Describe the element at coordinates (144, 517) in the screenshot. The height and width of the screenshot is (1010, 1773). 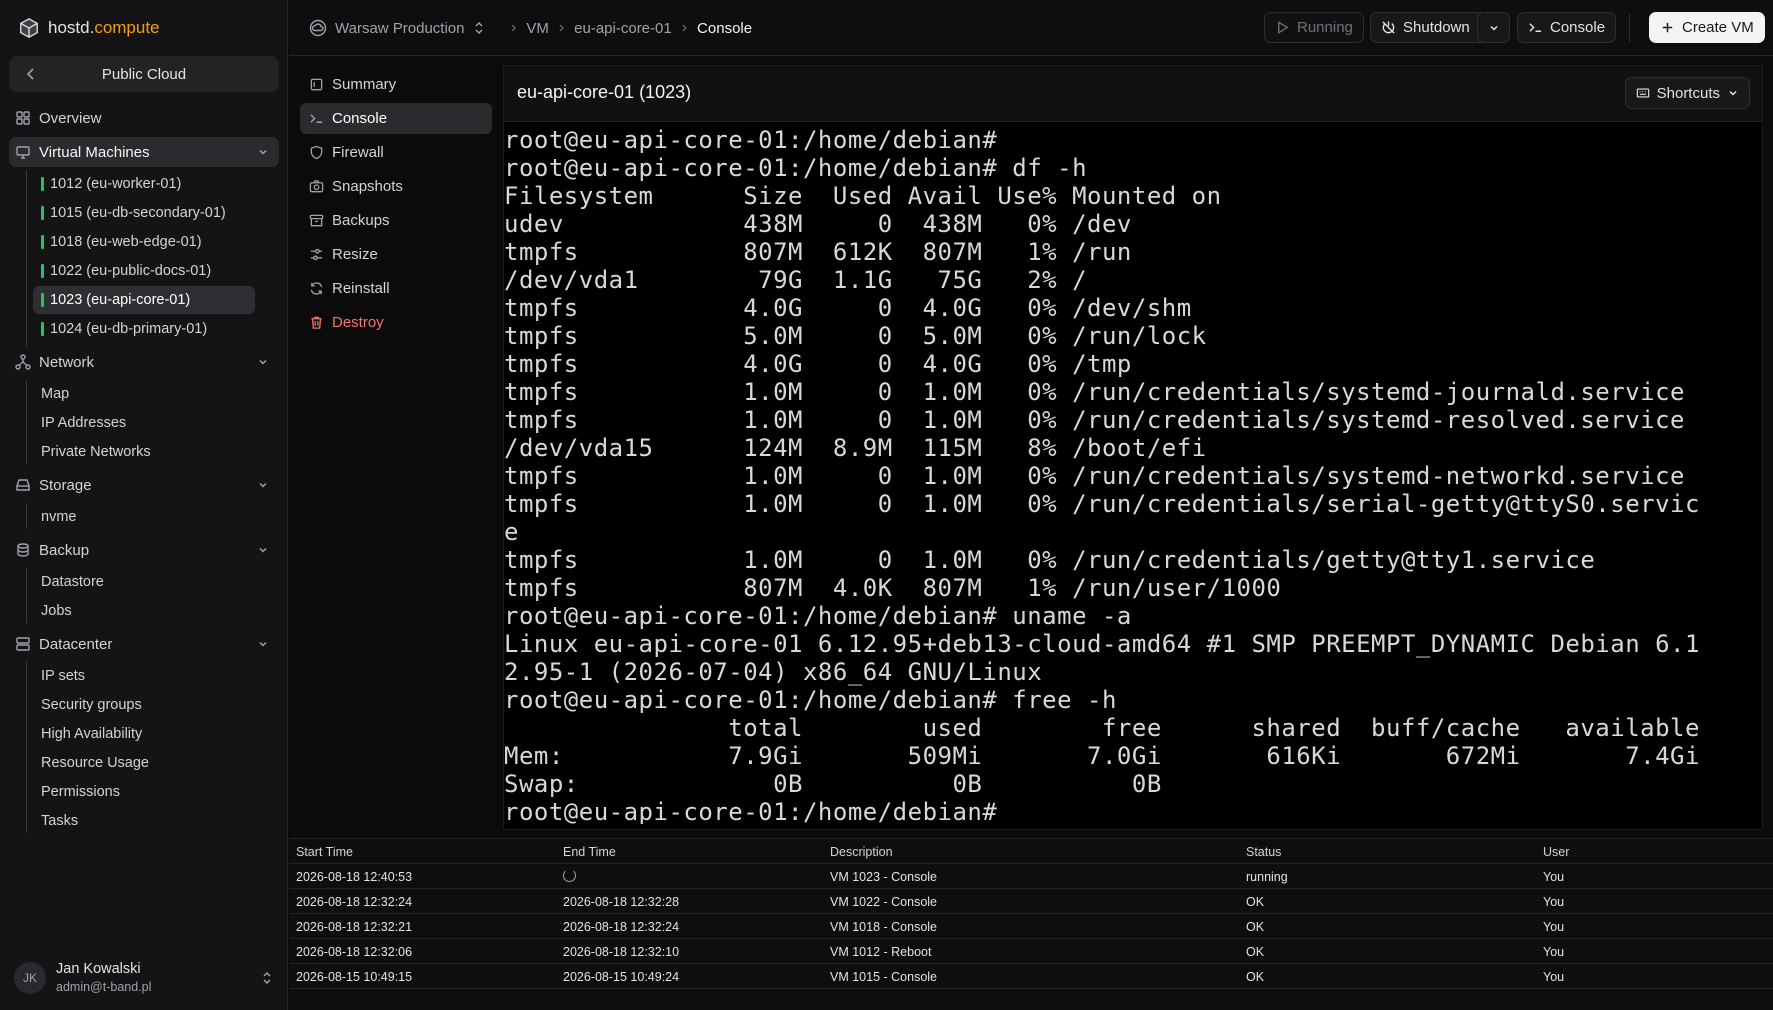
I see `storage-nvme: nvme` at that location.